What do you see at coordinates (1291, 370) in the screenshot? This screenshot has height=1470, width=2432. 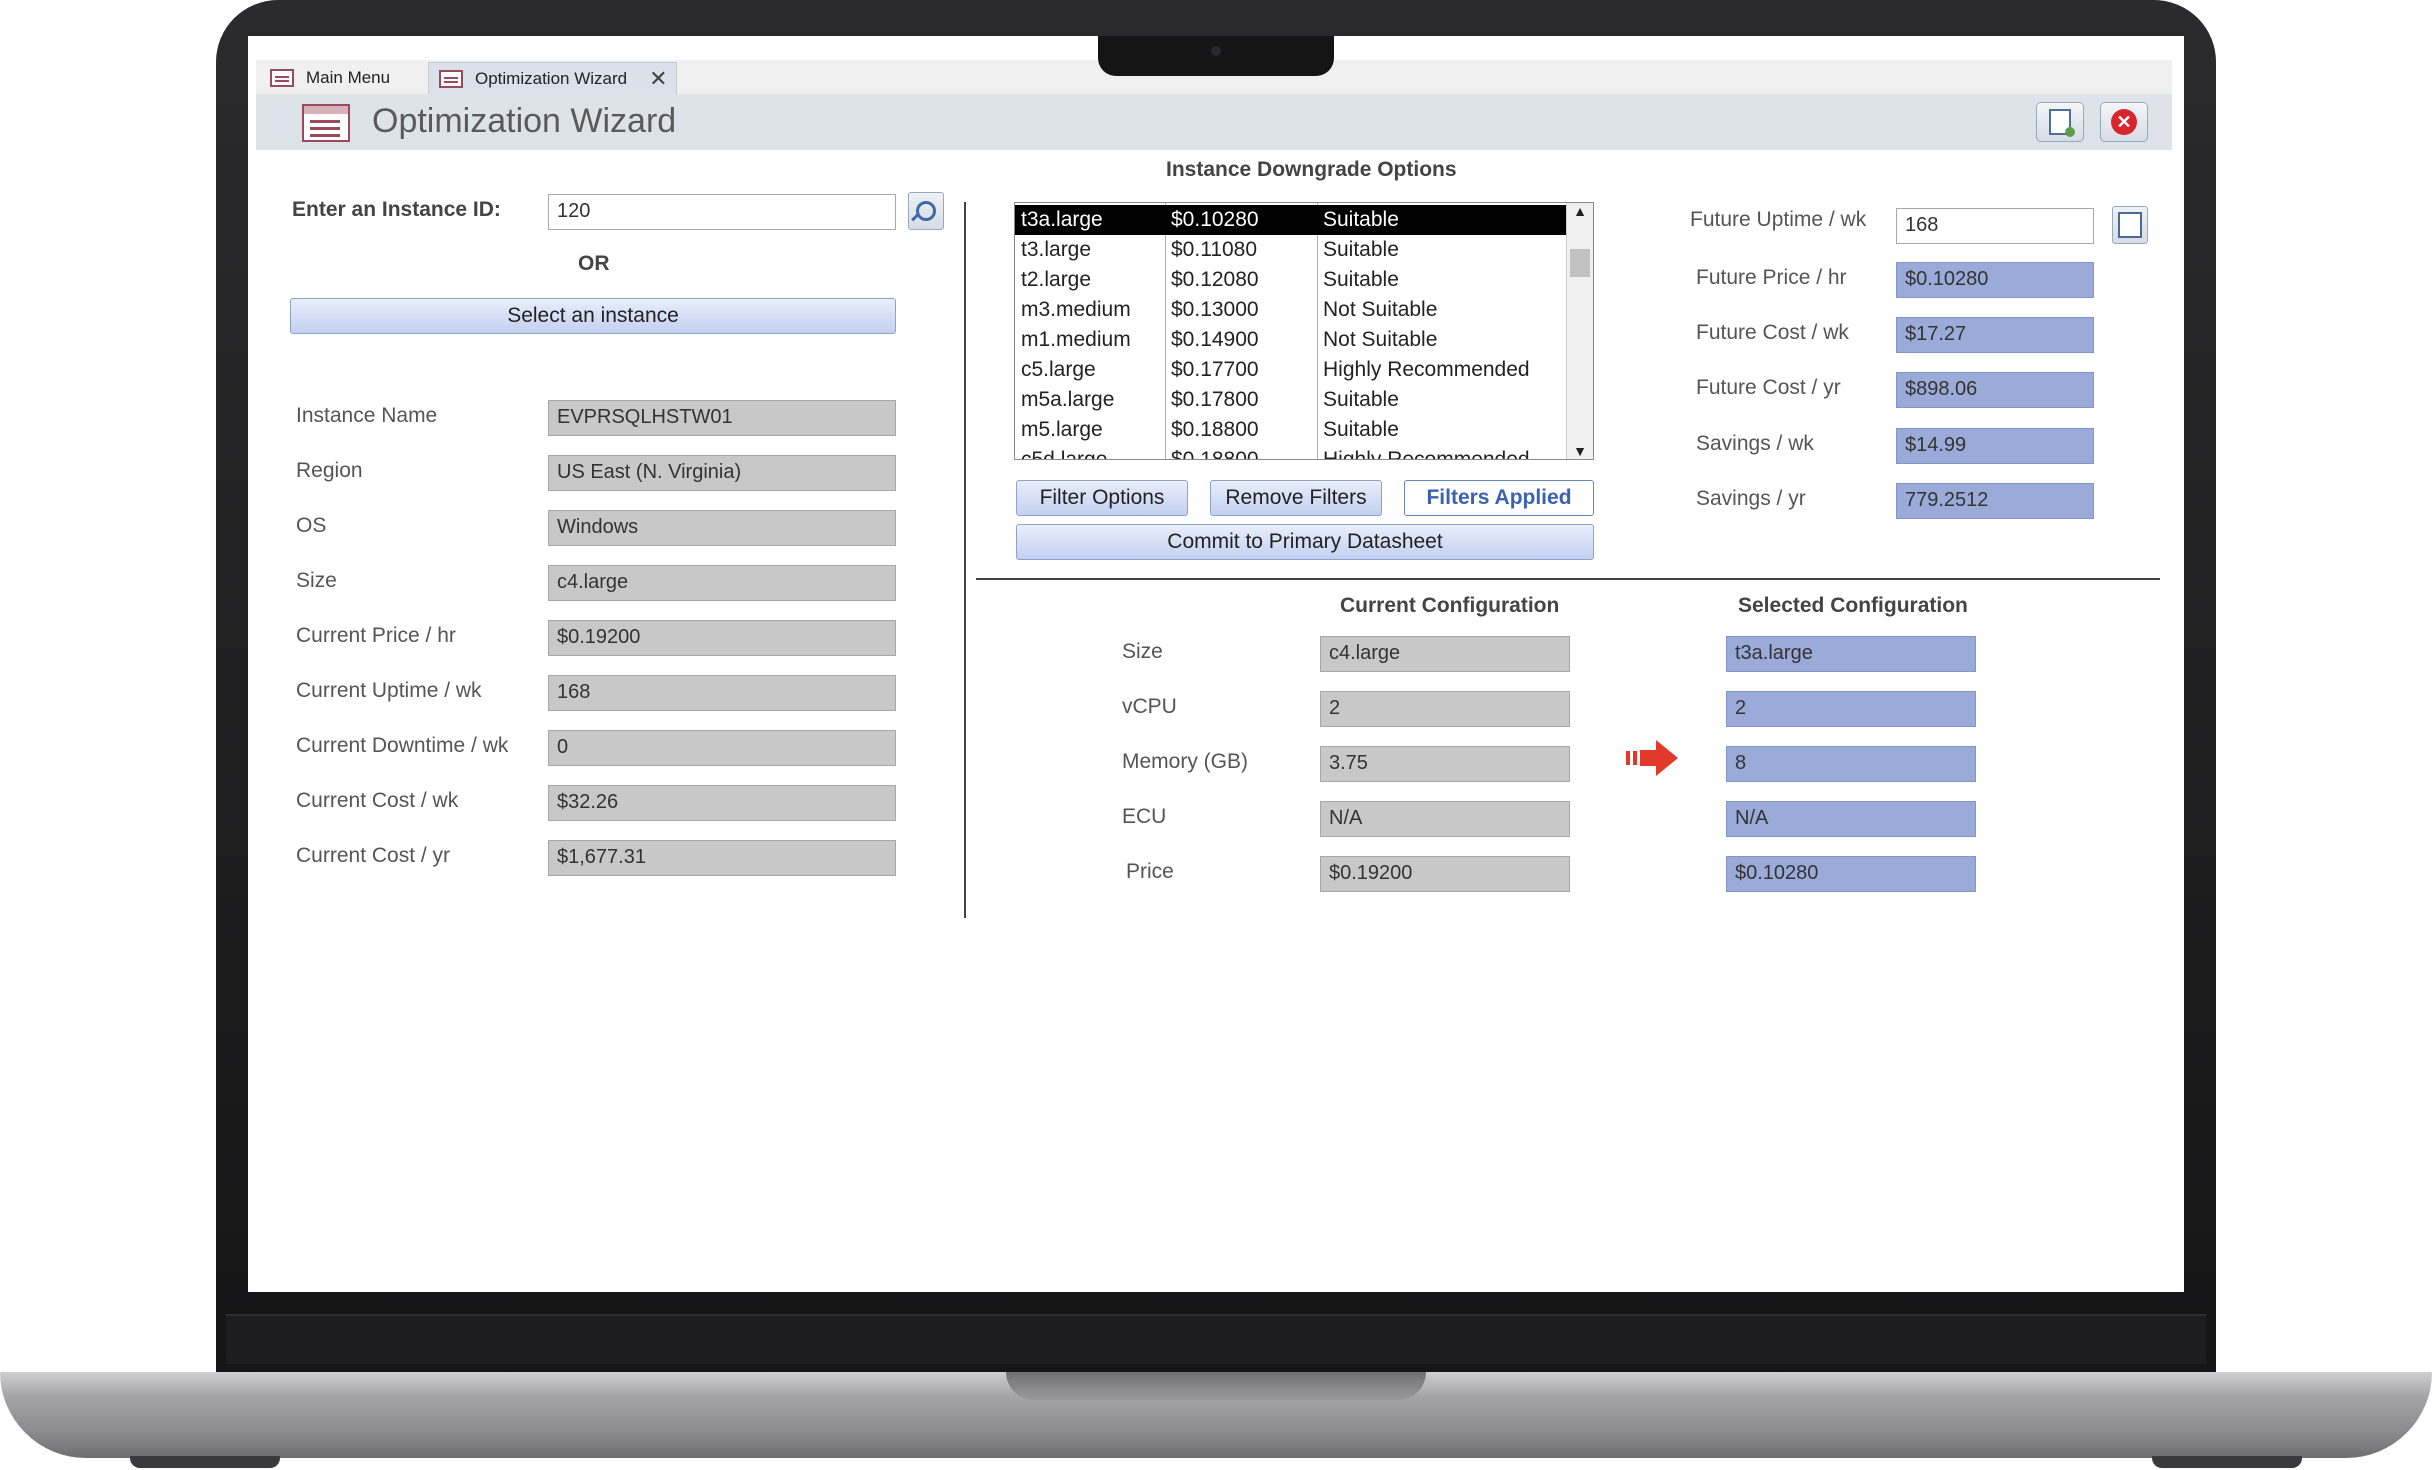 I see `list-item: c5.large $0.17700 Highly Recommended` at bounding box center [1291, 370].